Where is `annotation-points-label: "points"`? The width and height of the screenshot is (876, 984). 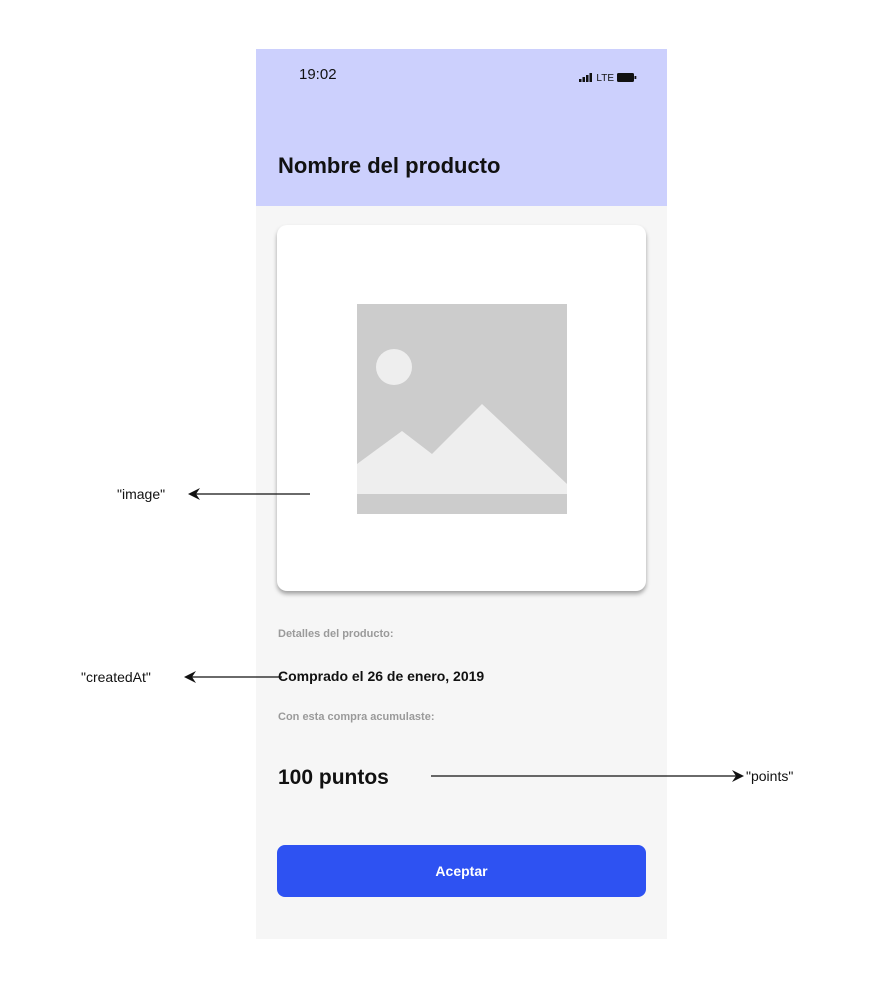
annotation-points-label: "points" is located at coordinates (770, 776).